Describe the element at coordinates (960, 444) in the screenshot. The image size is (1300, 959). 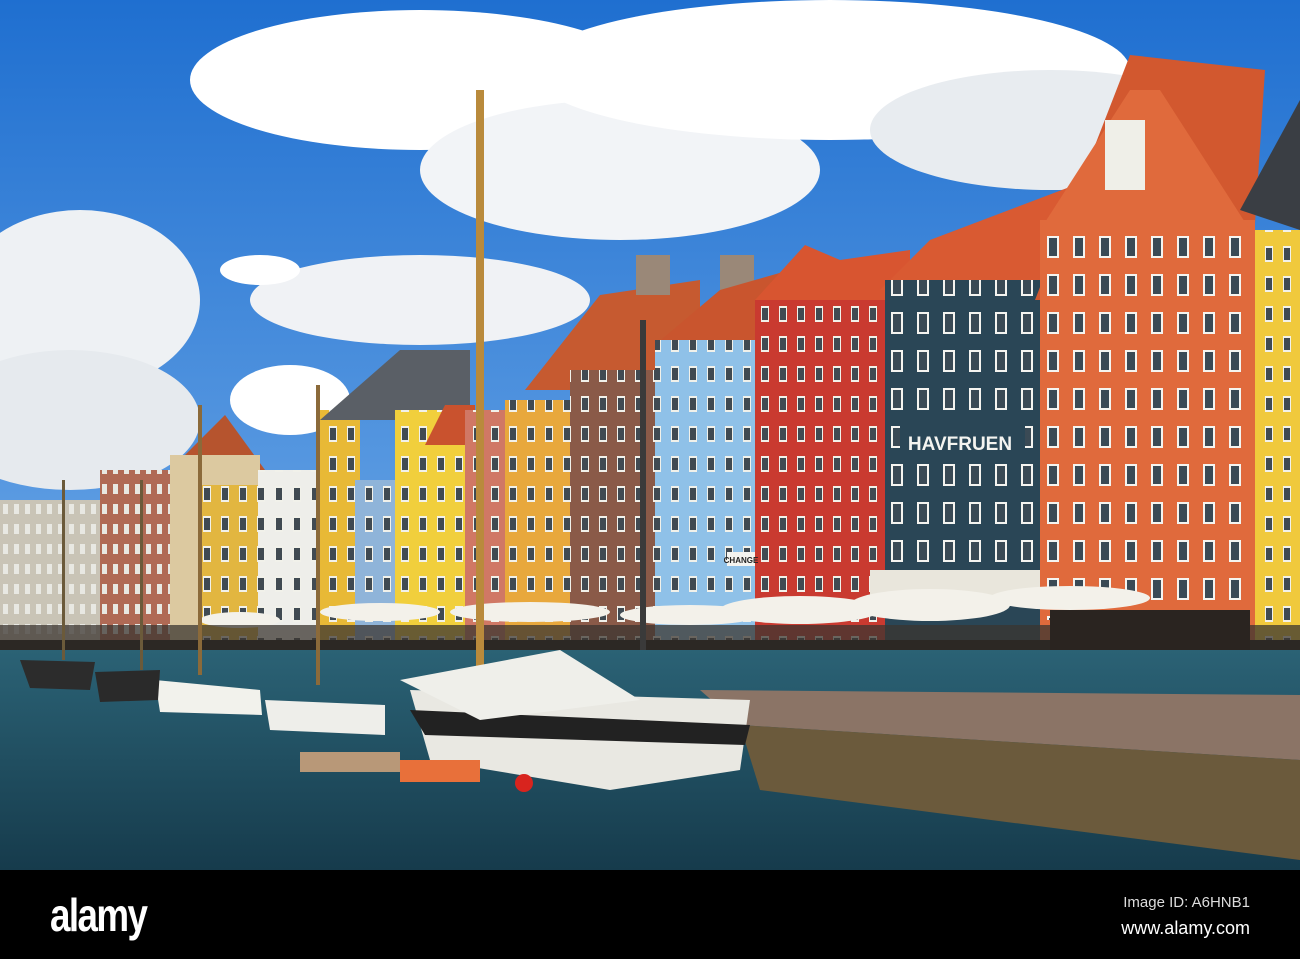
I see `havfruen-sign: HAVFRUEN` at that location.